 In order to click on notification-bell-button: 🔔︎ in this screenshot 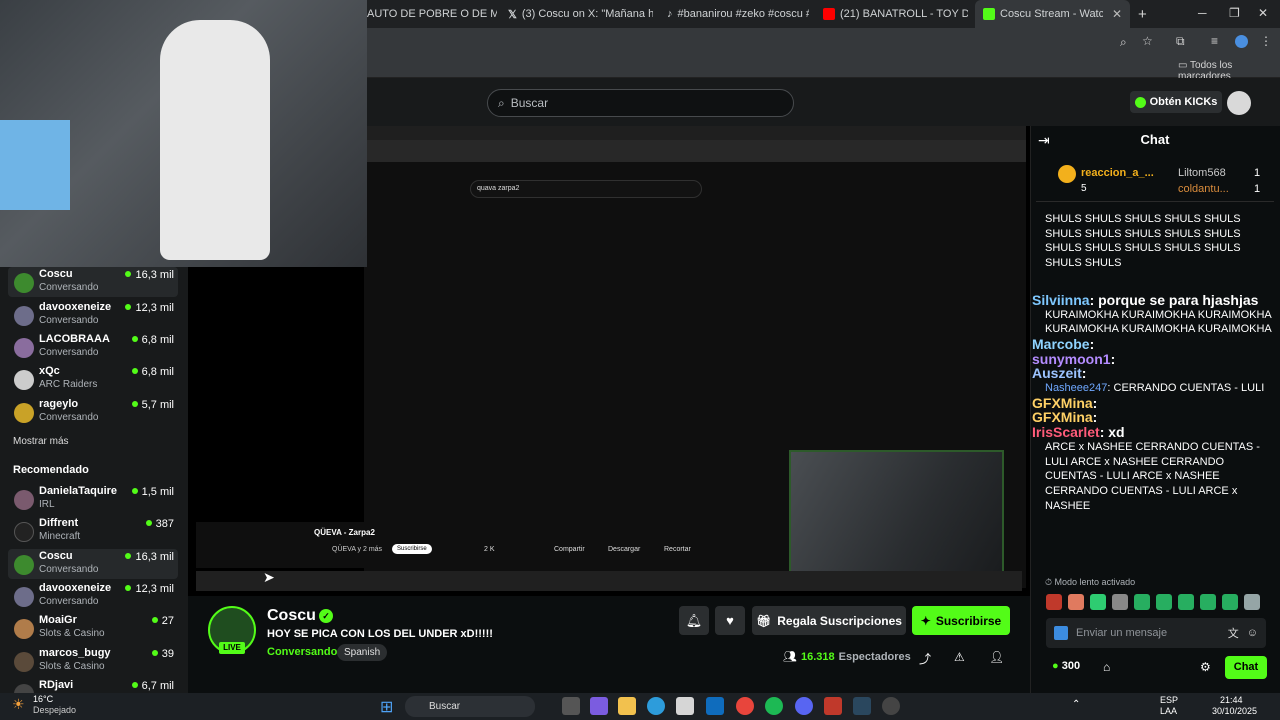, I will do `click(694, 620)`.